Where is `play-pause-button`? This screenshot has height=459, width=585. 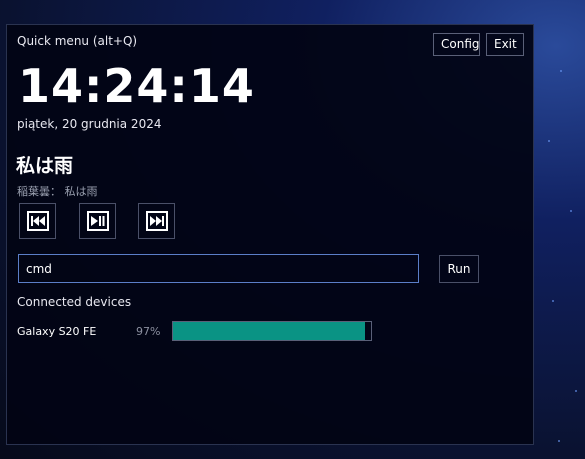 play-pause-button is located at coordinates (97, 221).